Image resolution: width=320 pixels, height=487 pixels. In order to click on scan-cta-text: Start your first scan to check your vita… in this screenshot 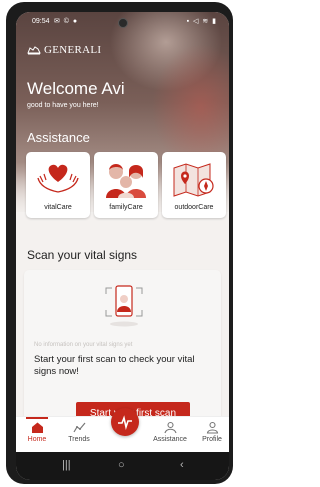, I will do `click(114, 365)`.